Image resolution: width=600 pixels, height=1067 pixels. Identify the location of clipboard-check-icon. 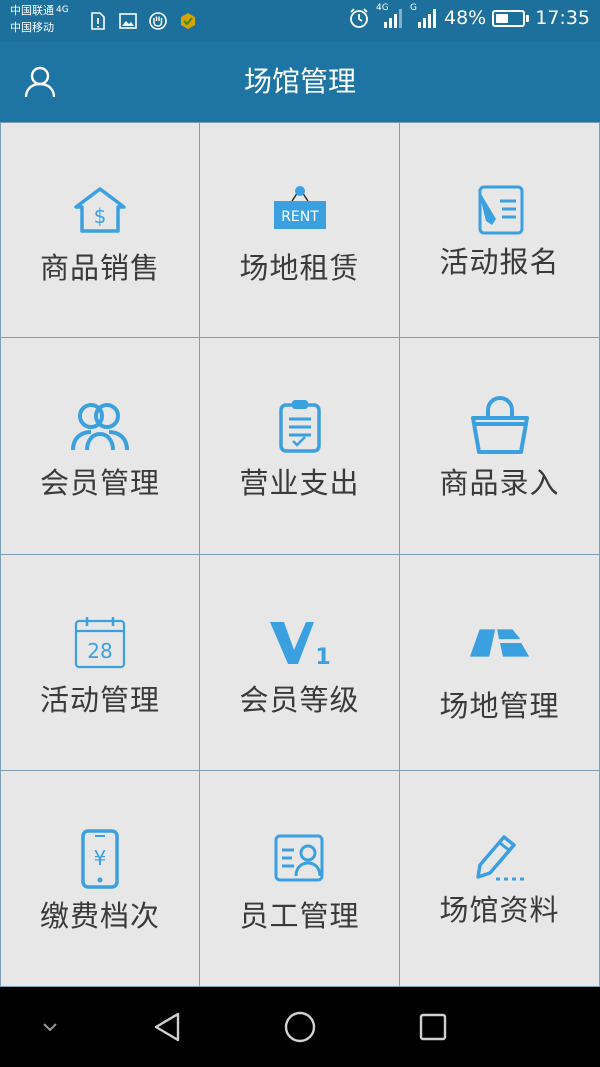
(300, 426).